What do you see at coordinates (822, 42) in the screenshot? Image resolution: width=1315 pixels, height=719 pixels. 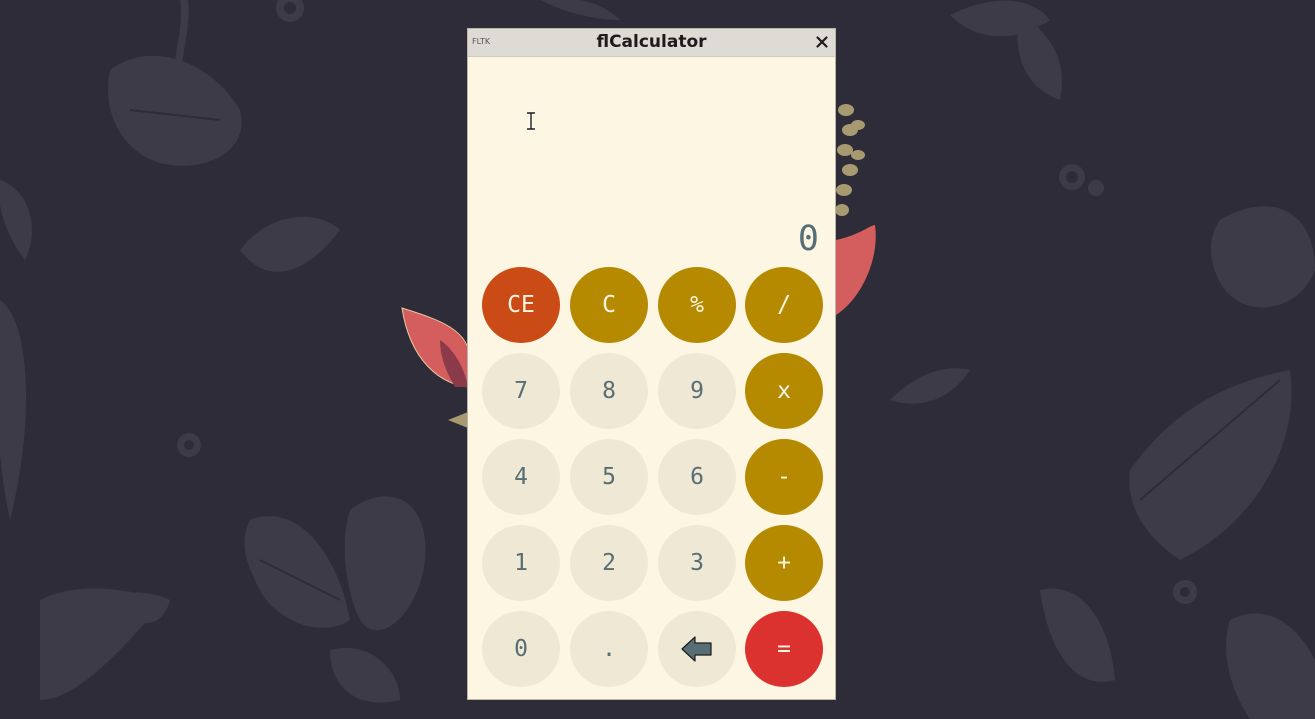 I see `close-icon` at bounding box center [822, 42].